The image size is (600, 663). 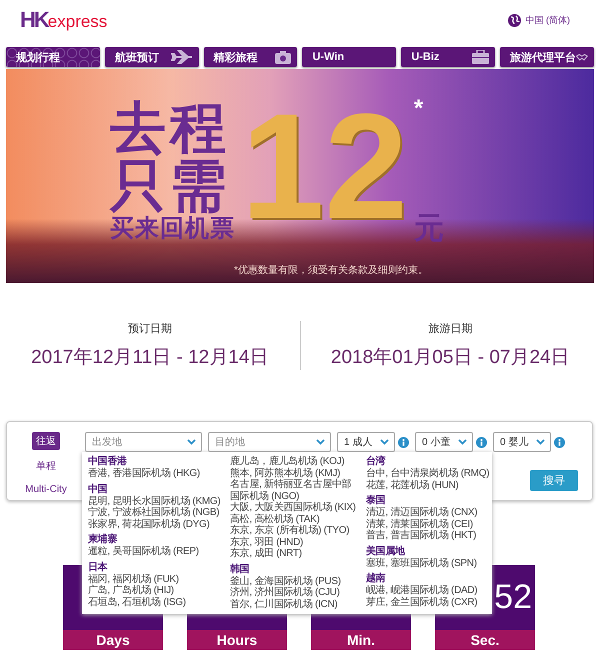 I want to click on region-heading: 泰国, so click(x=376, y=500).